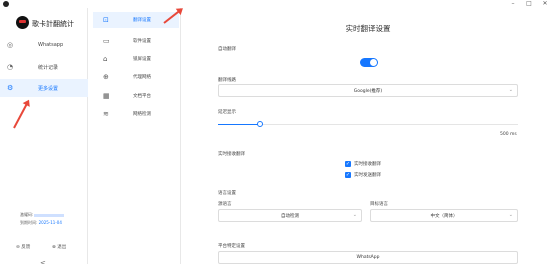 The height and width of the screenshot is (264, 554). I want to click on source-language-label: 源语言, so click(225, 204).